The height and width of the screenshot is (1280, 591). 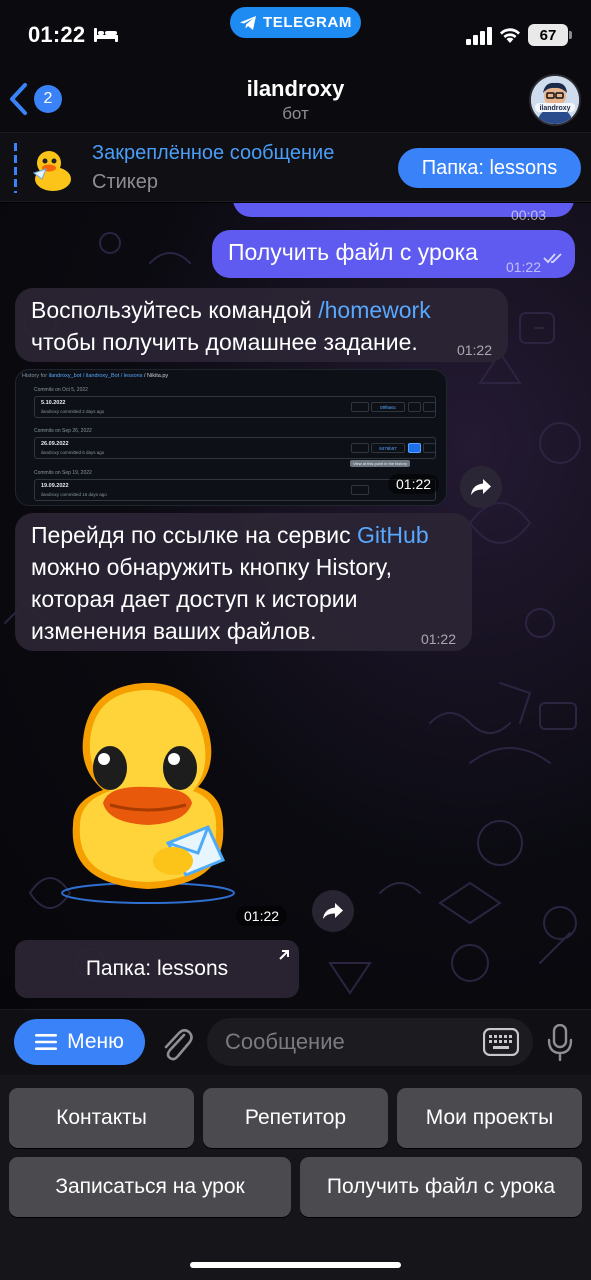 What do you see at coordinates (560, 1043) in the screenshot?
I see `mic-icon` at bounding box center [560, 1043].